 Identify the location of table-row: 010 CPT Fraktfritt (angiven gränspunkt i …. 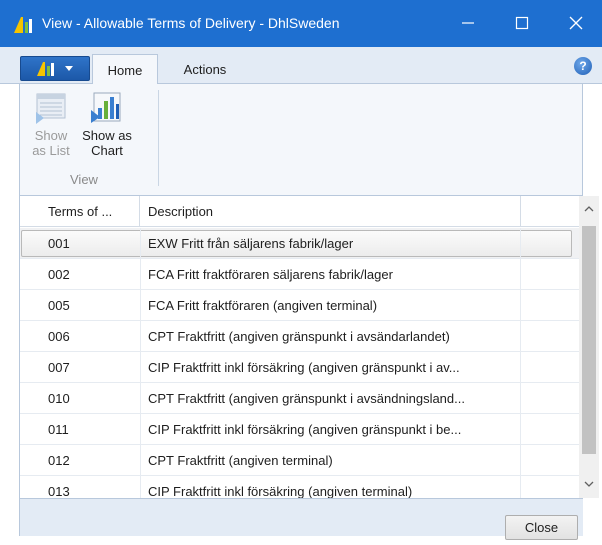
(301, 398).